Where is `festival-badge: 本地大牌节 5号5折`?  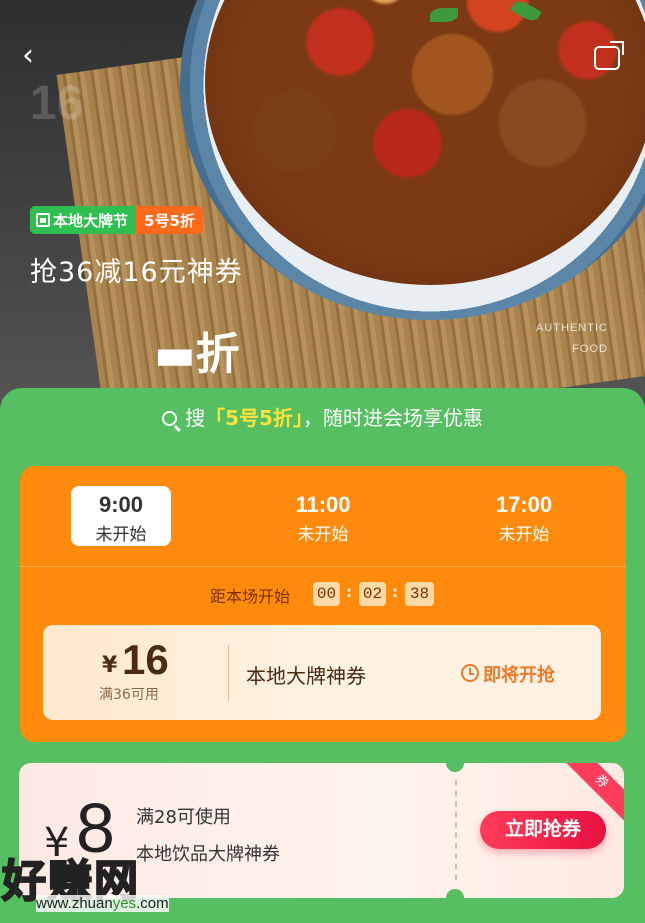 festival-badge: 本地大牌节 5号5折 is located at coordinates (116, 220).